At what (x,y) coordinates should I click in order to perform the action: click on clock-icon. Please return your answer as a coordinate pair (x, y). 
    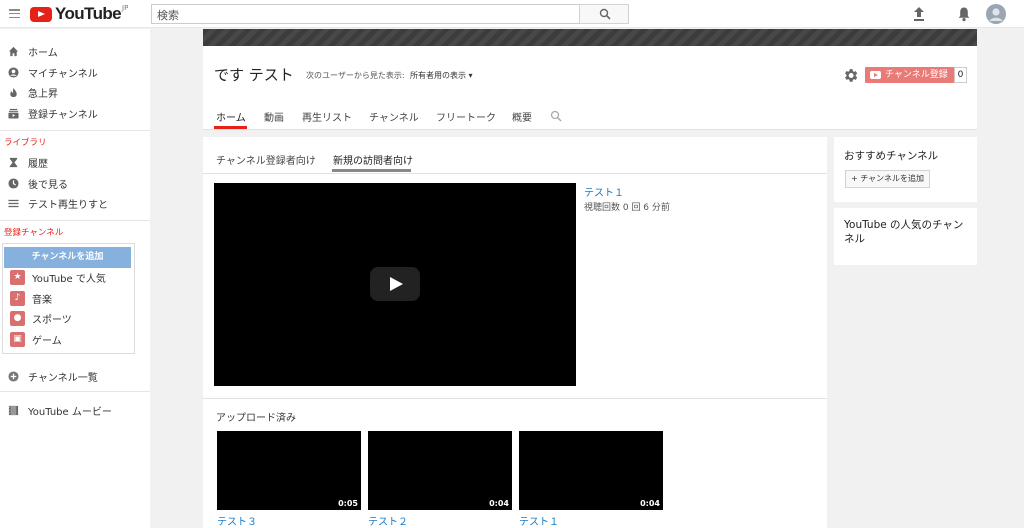
    Looking at the image, I should click on (13, 183).